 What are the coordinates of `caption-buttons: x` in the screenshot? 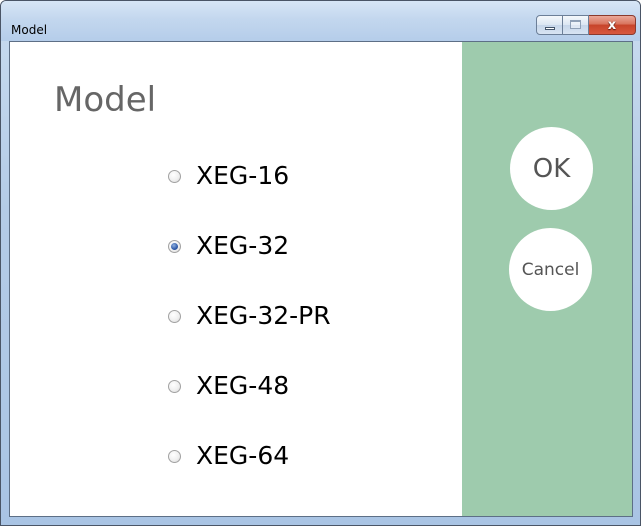 It's located at (586, 26).